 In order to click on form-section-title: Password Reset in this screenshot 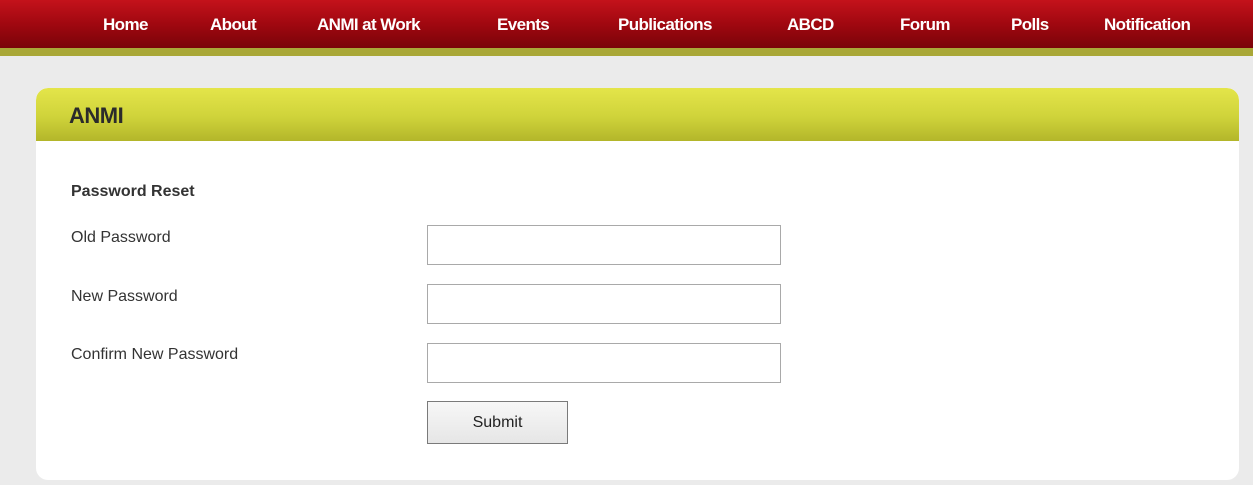, I will do `click(133, 191)`.